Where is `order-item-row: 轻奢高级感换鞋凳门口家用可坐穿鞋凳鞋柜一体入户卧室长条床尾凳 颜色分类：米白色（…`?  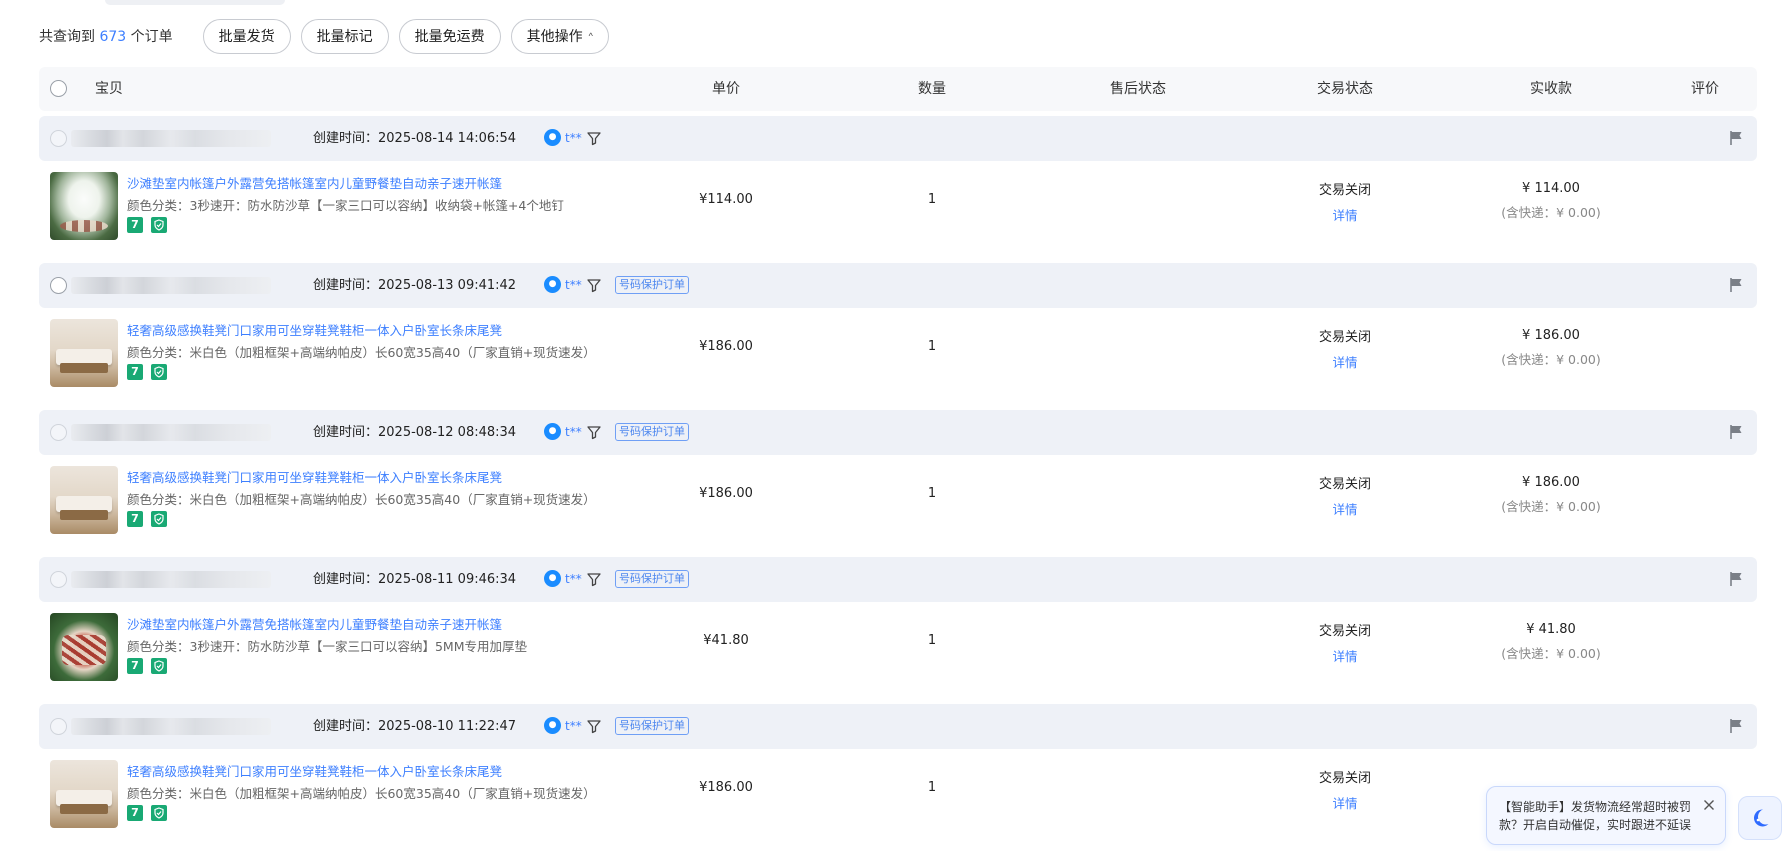
order-item-row: 轻奢高级感换鞋凳门口家用可坐穿鞋凳鞋柜一体入户卧室长条床尾凳 颜色分类：米白色（… is located at coordinates (898, 506).